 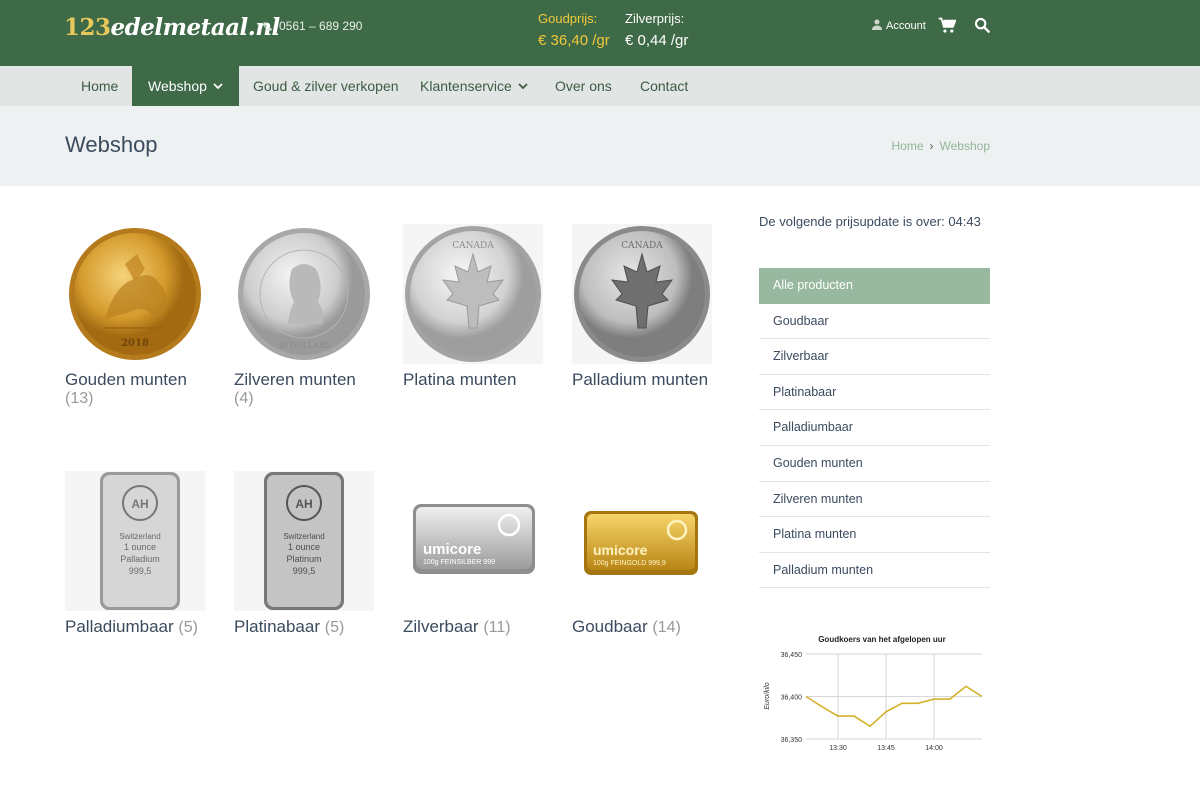 What do you see at coordinates (666, 627) in the screenshot?
I see `product-count: (14)` at bounding box center [666, 627].